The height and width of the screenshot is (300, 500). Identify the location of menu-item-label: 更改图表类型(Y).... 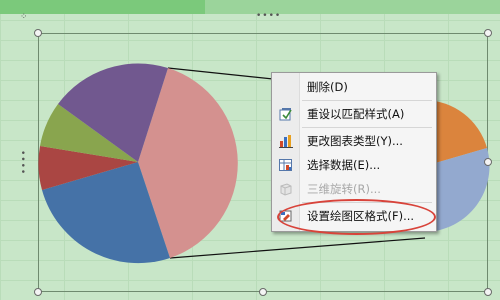
(355, 141).